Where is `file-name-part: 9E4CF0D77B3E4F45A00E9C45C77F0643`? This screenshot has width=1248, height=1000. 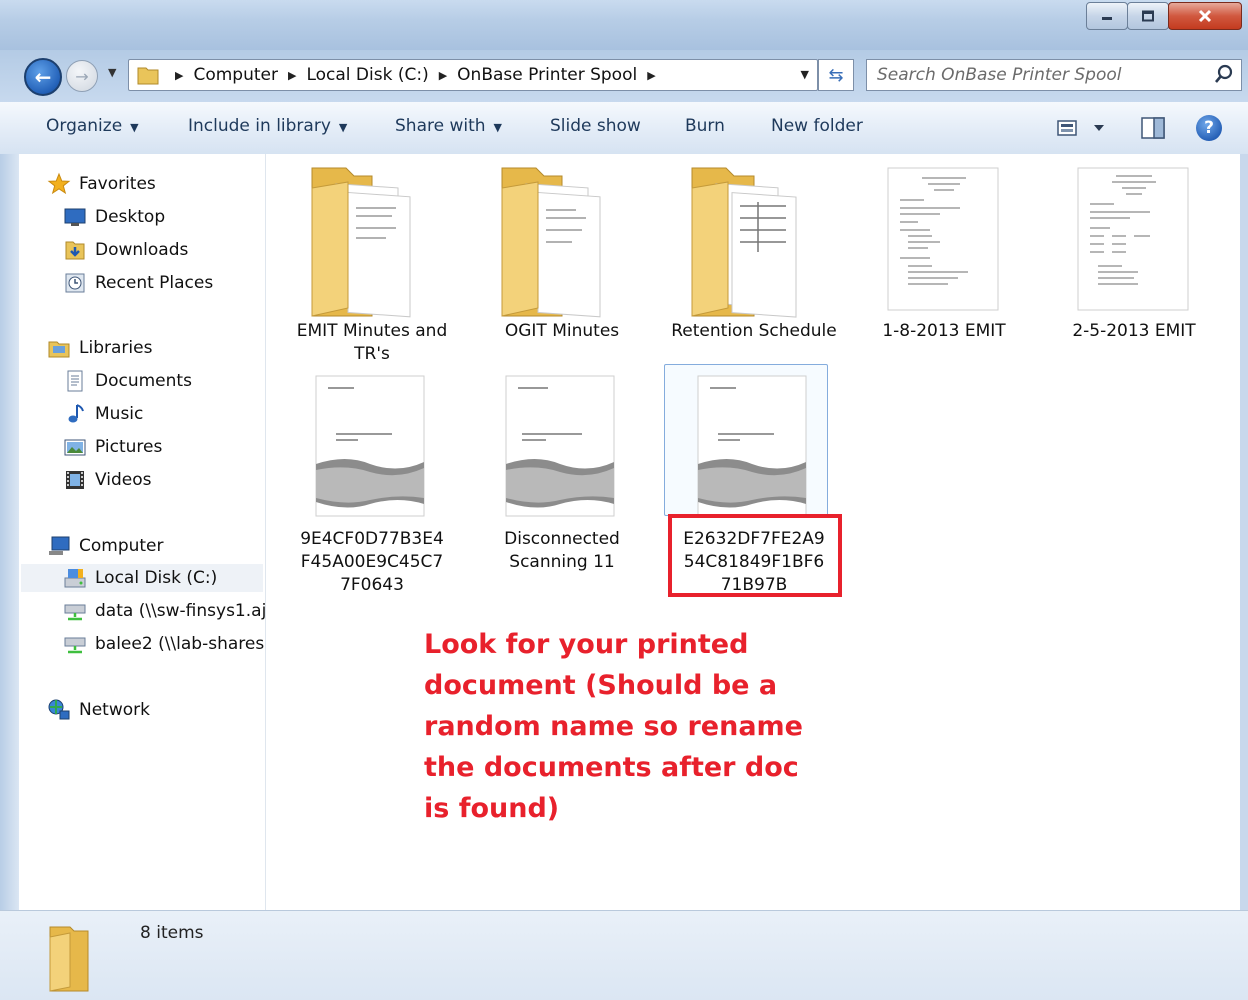
file-name-part: 9E4CF0D77B3E4F45A00E9C45C77F0643 is located at coordinates (372, 562).